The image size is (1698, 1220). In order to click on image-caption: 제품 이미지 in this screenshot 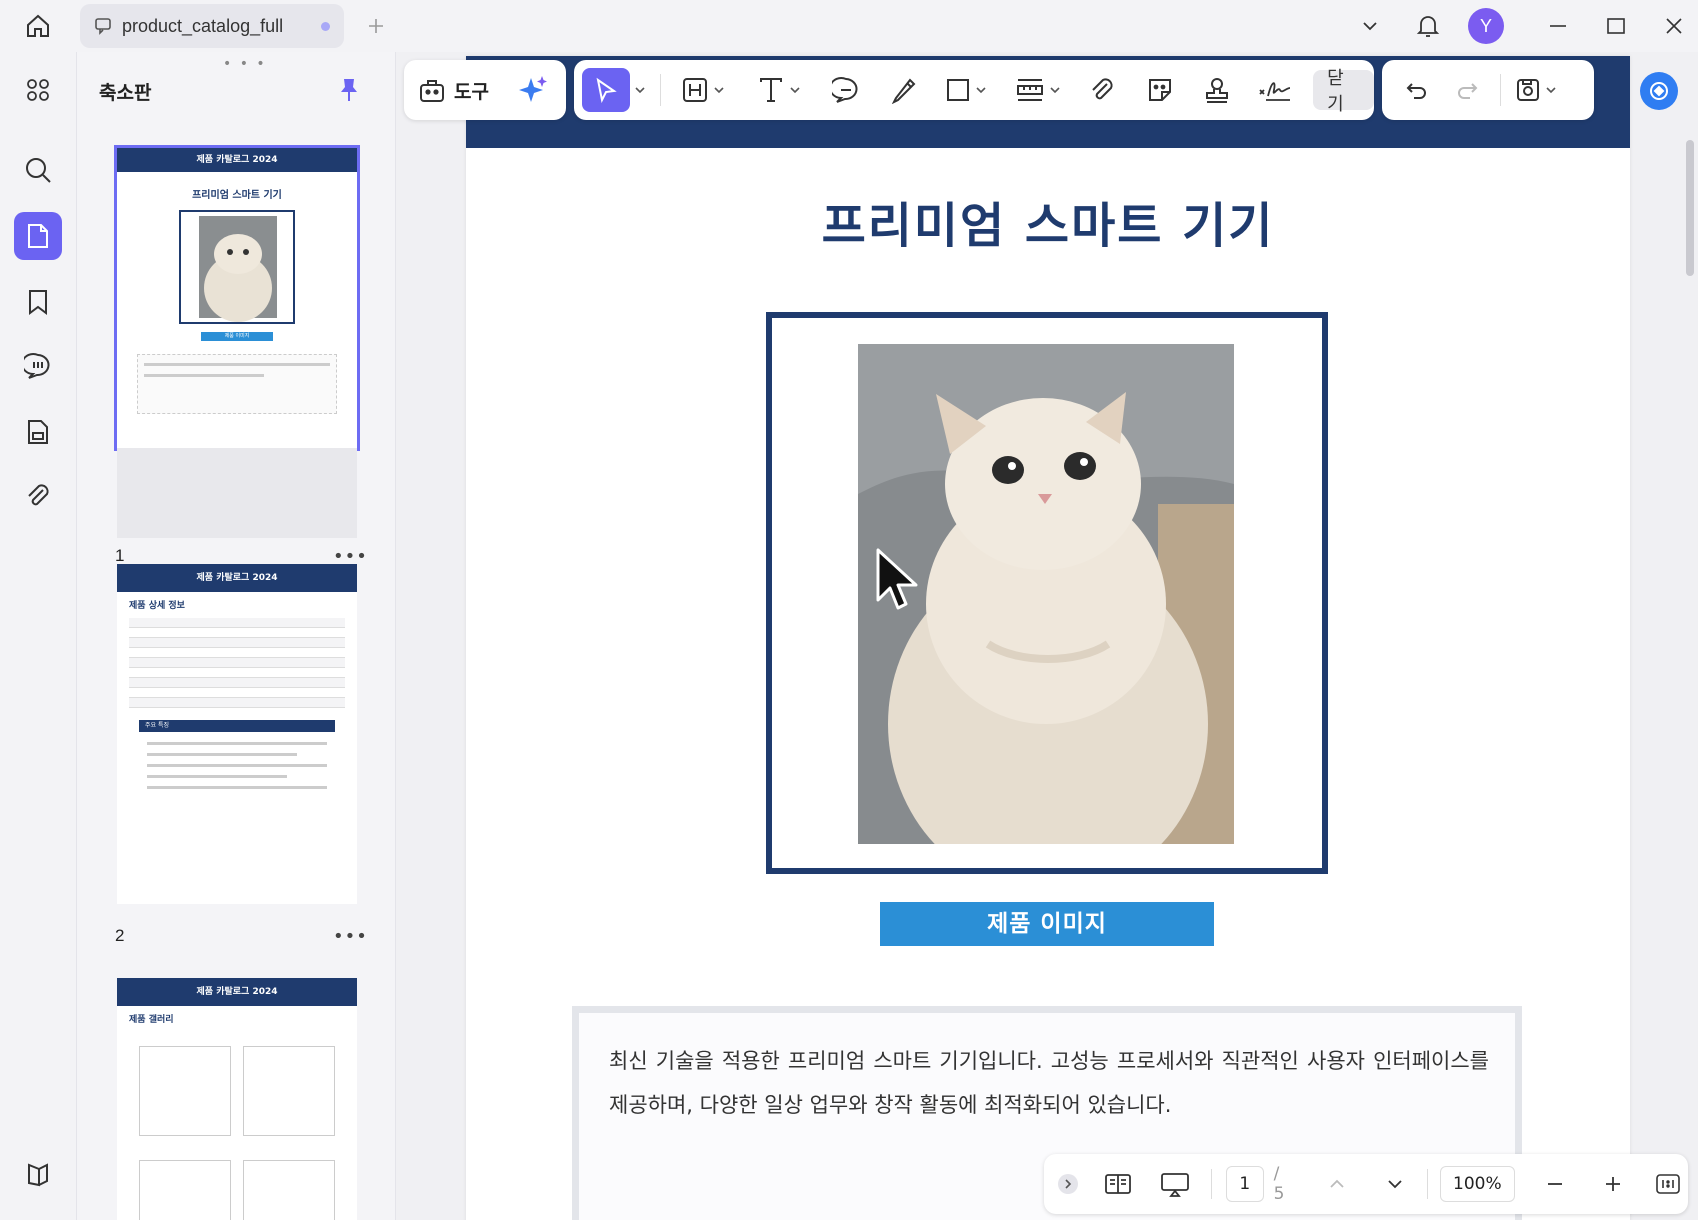, I will do `click(1047, 924)`.